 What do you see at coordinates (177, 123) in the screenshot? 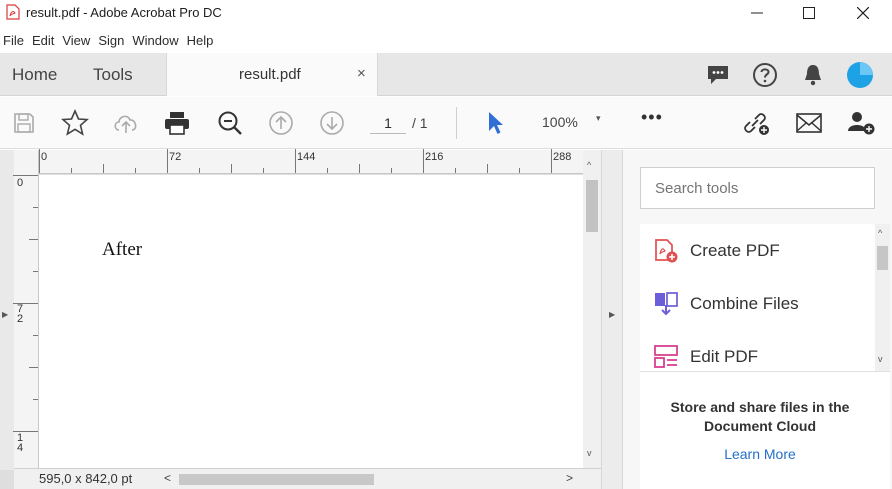
I see `print-icon` at bounding box center [177, 123].